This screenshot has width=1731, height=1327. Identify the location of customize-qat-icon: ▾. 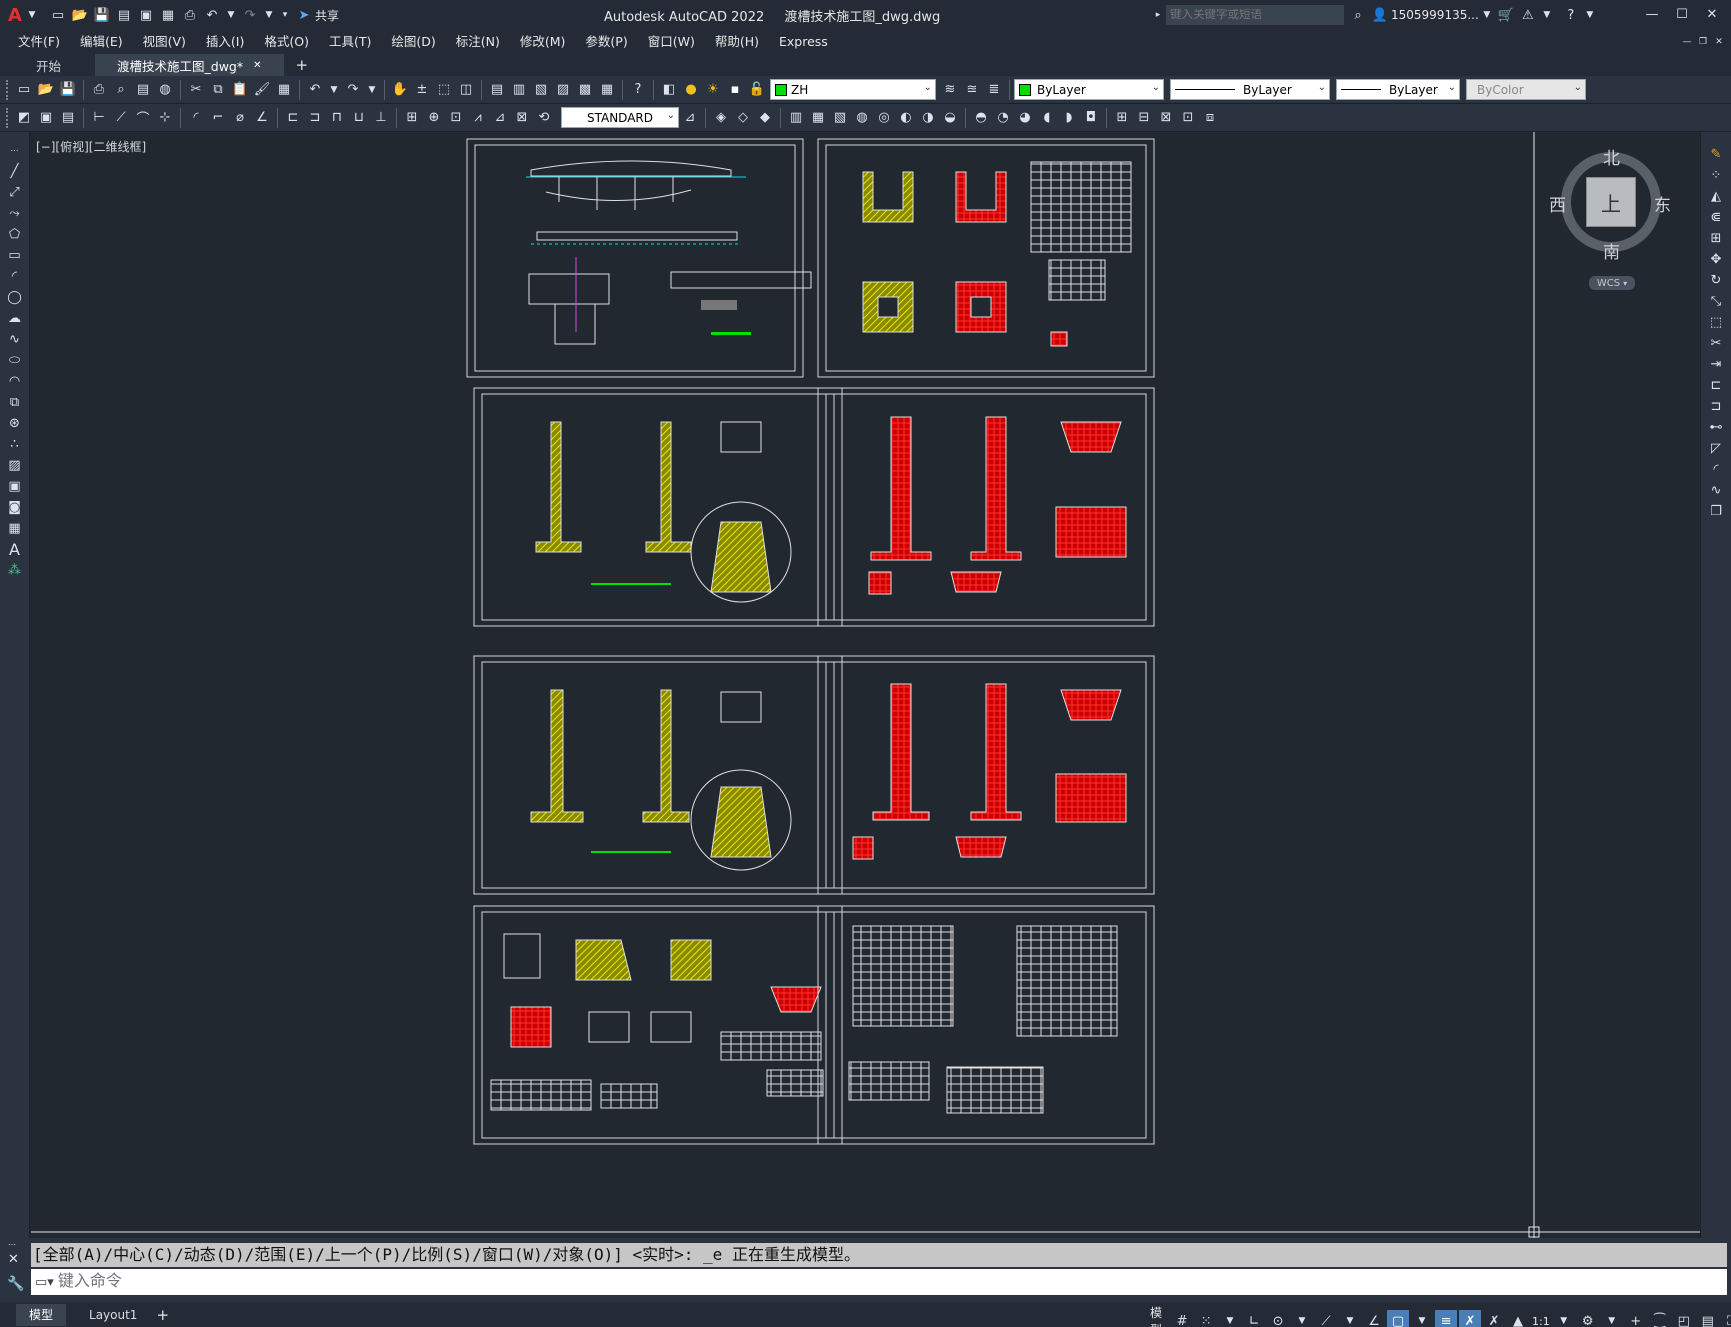
(285, 15).